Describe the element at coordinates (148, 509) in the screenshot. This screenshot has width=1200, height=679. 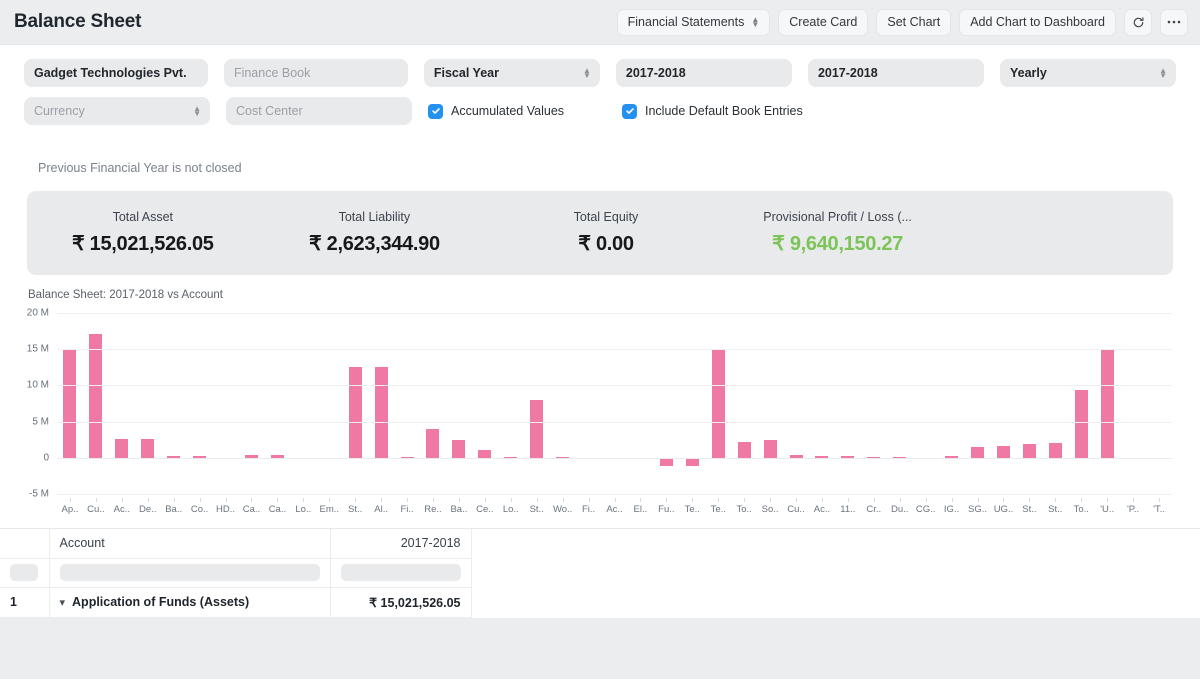
I see `chart-x-tick-label: De..` at that location.